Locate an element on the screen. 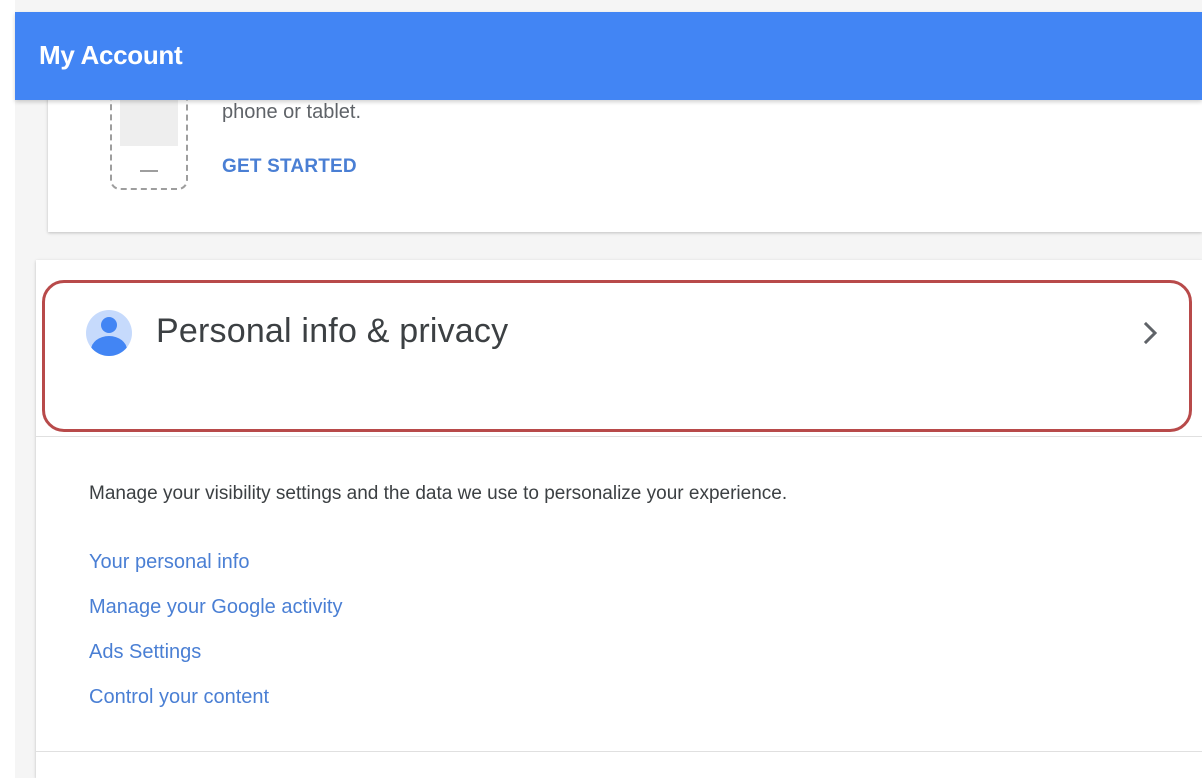 The width and height of the screenshot is (1202, 778). top-app-bar: My Account is located at coordinates (608, 56).